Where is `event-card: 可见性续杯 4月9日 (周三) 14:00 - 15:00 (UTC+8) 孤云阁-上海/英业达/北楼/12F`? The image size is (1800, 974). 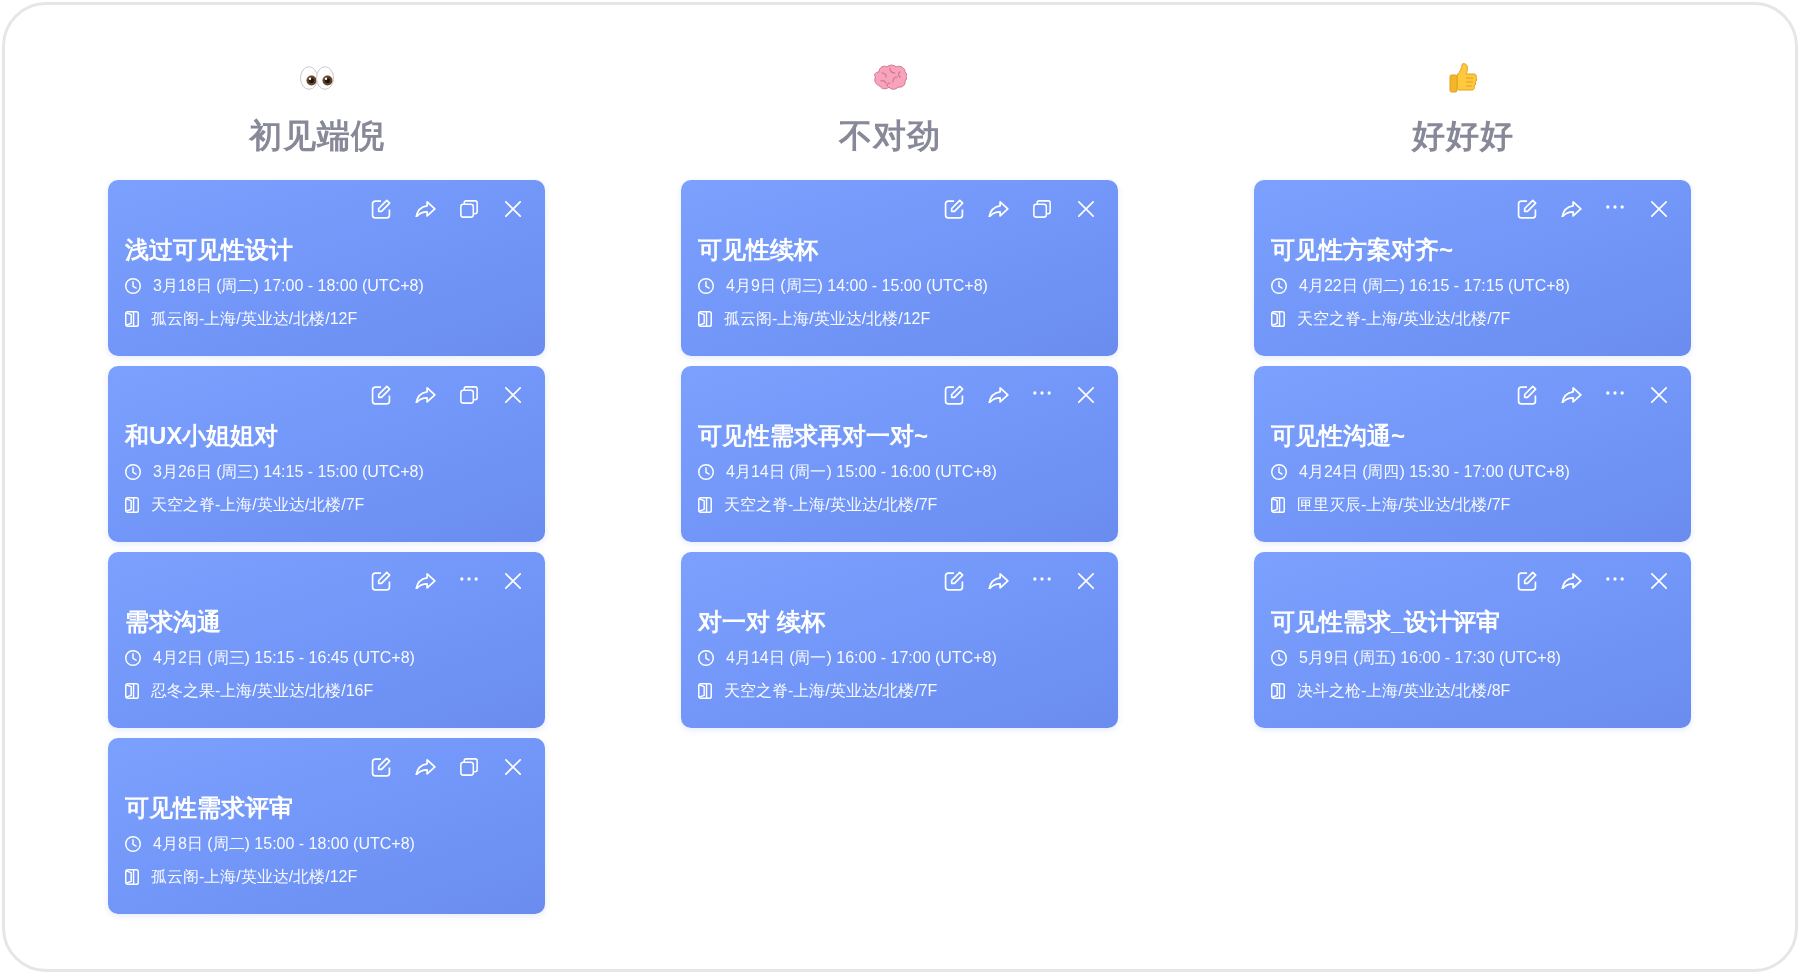
event-card: 可见性续杯 4月9日 (周三) 14:00 - 15:00 (UTC+8) 孤云阁-上海/英业达/北楼/12F is located at coordinates (899, 268).